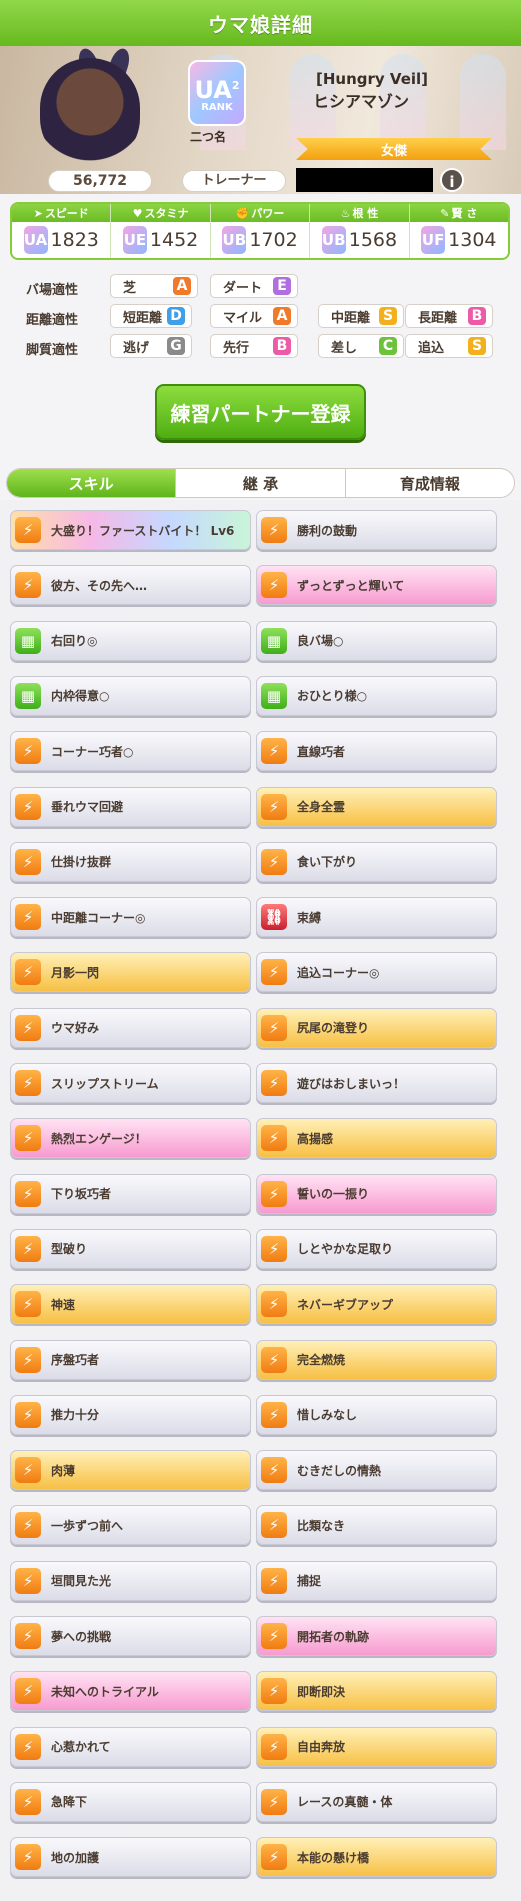 The width and height of the screenshot is (521, 1901). I want to click on aptitude-grade: B, so click(477, 316).